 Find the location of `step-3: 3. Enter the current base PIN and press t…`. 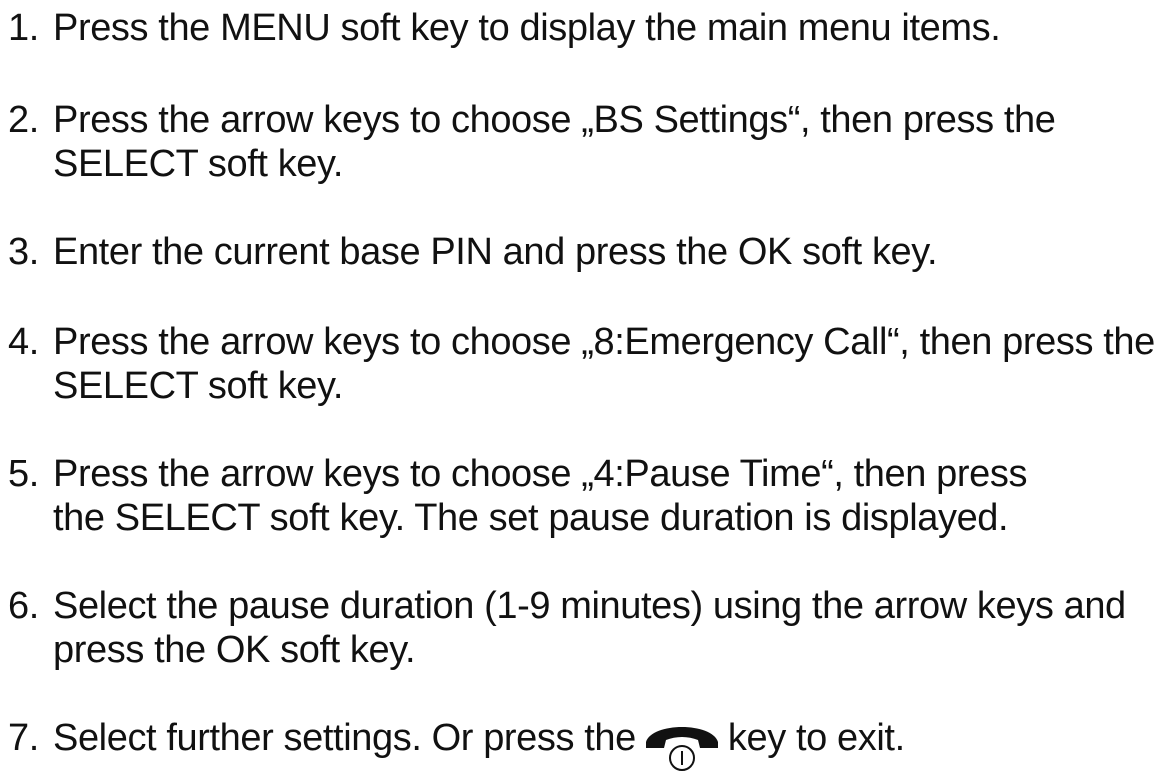

step-3: 3. Enter the current base PIN and press t… is located at coordinates (473, 252).